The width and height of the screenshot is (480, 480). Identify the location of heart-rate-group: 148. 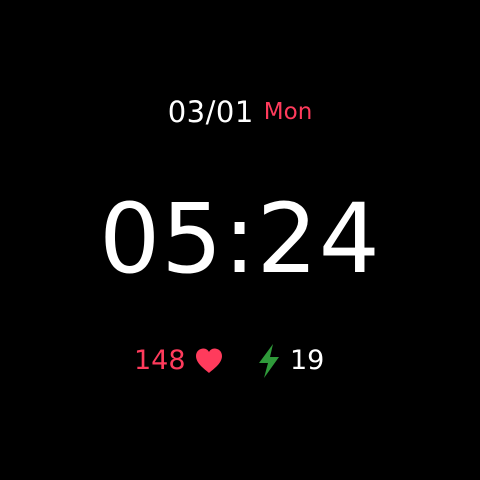
(179, 361).